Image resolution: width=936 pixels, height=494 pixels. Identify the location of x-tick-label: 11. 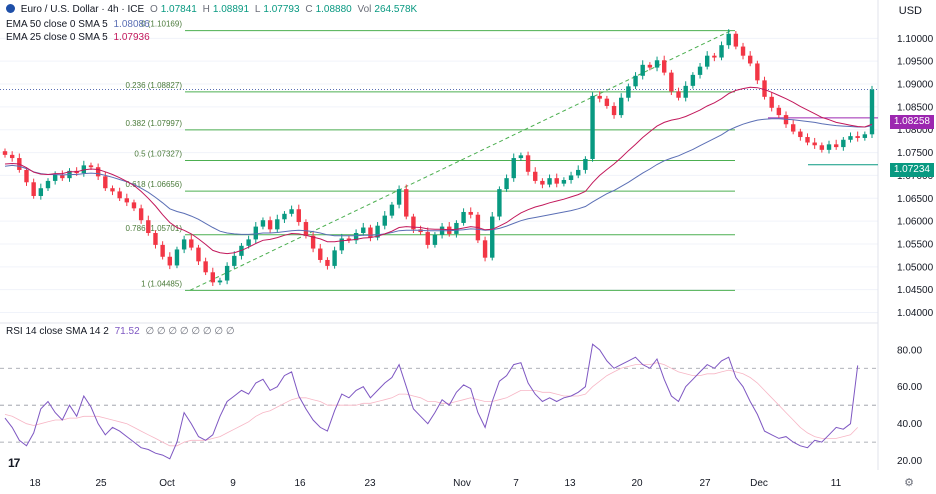
(836, 483).